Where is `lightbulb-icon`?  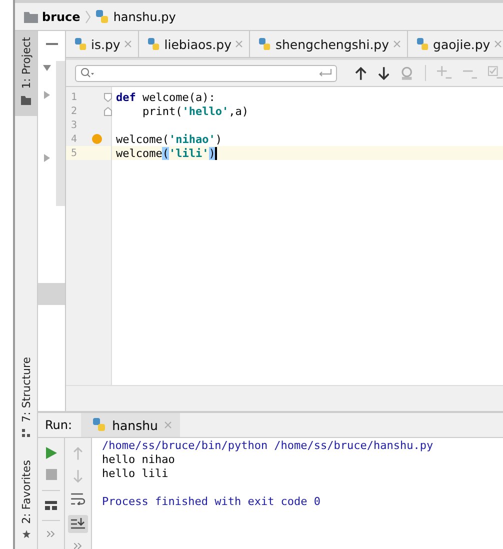
lightbulb-icon is located at coordinates (97, 139).